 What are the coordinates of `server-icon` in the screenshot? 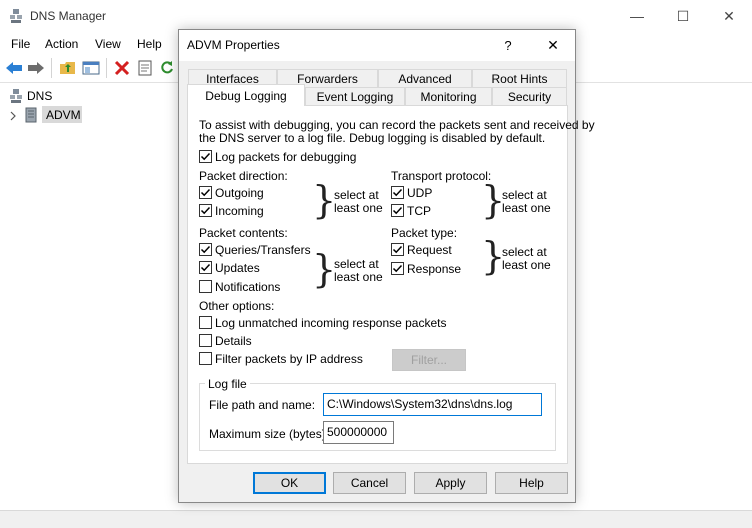 It's located at (32, 115).